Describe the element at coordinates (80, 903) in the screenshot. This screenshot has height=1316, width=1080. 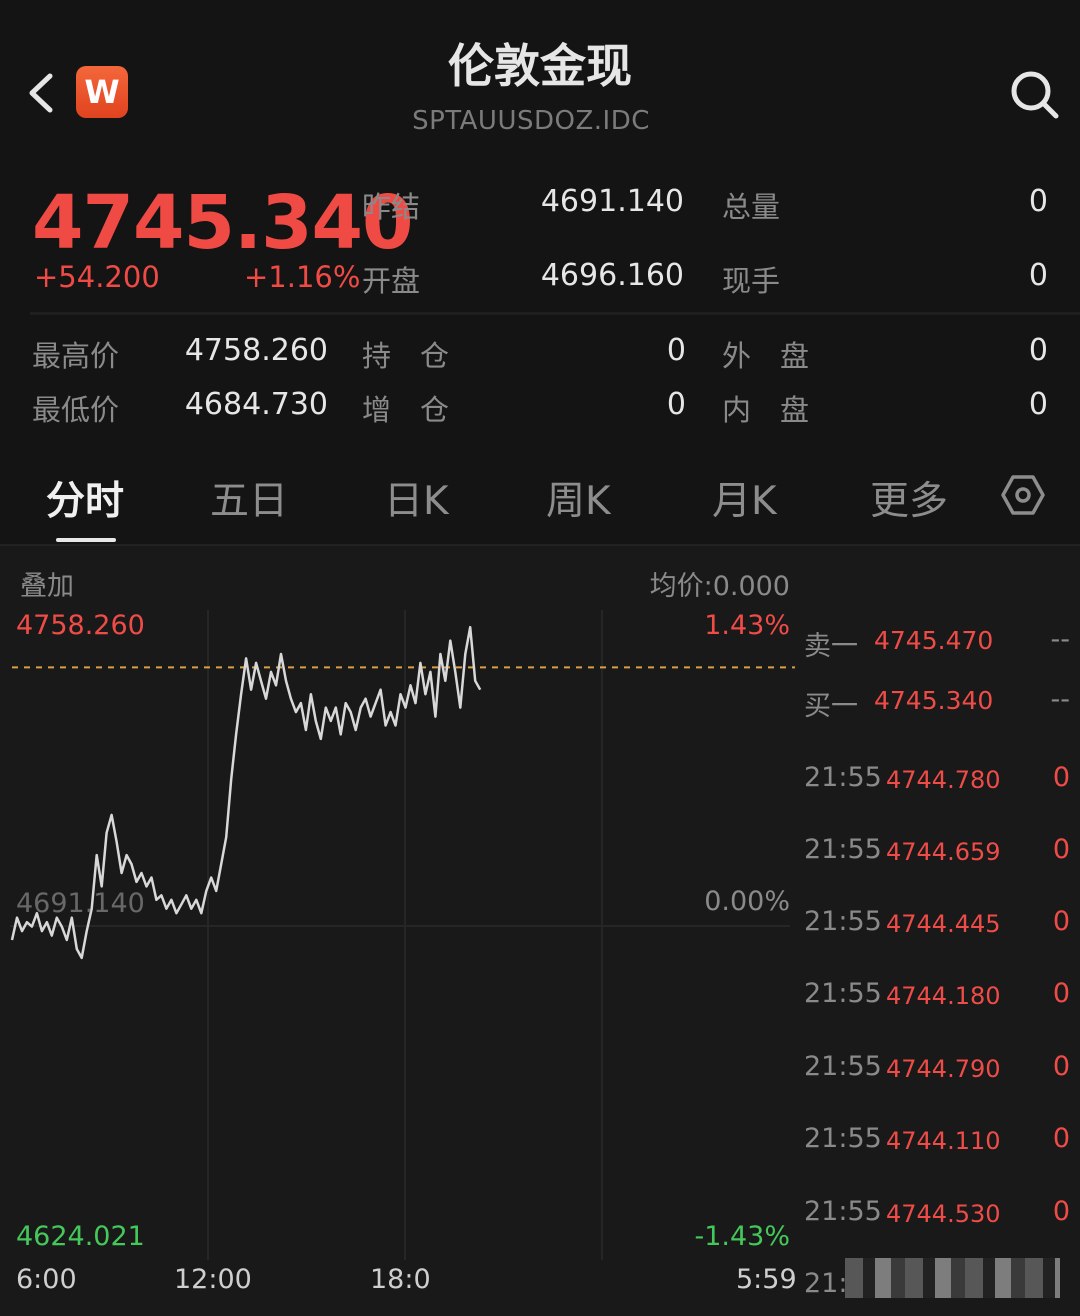
I see `y-axis-mid: 4691.140` at that location.